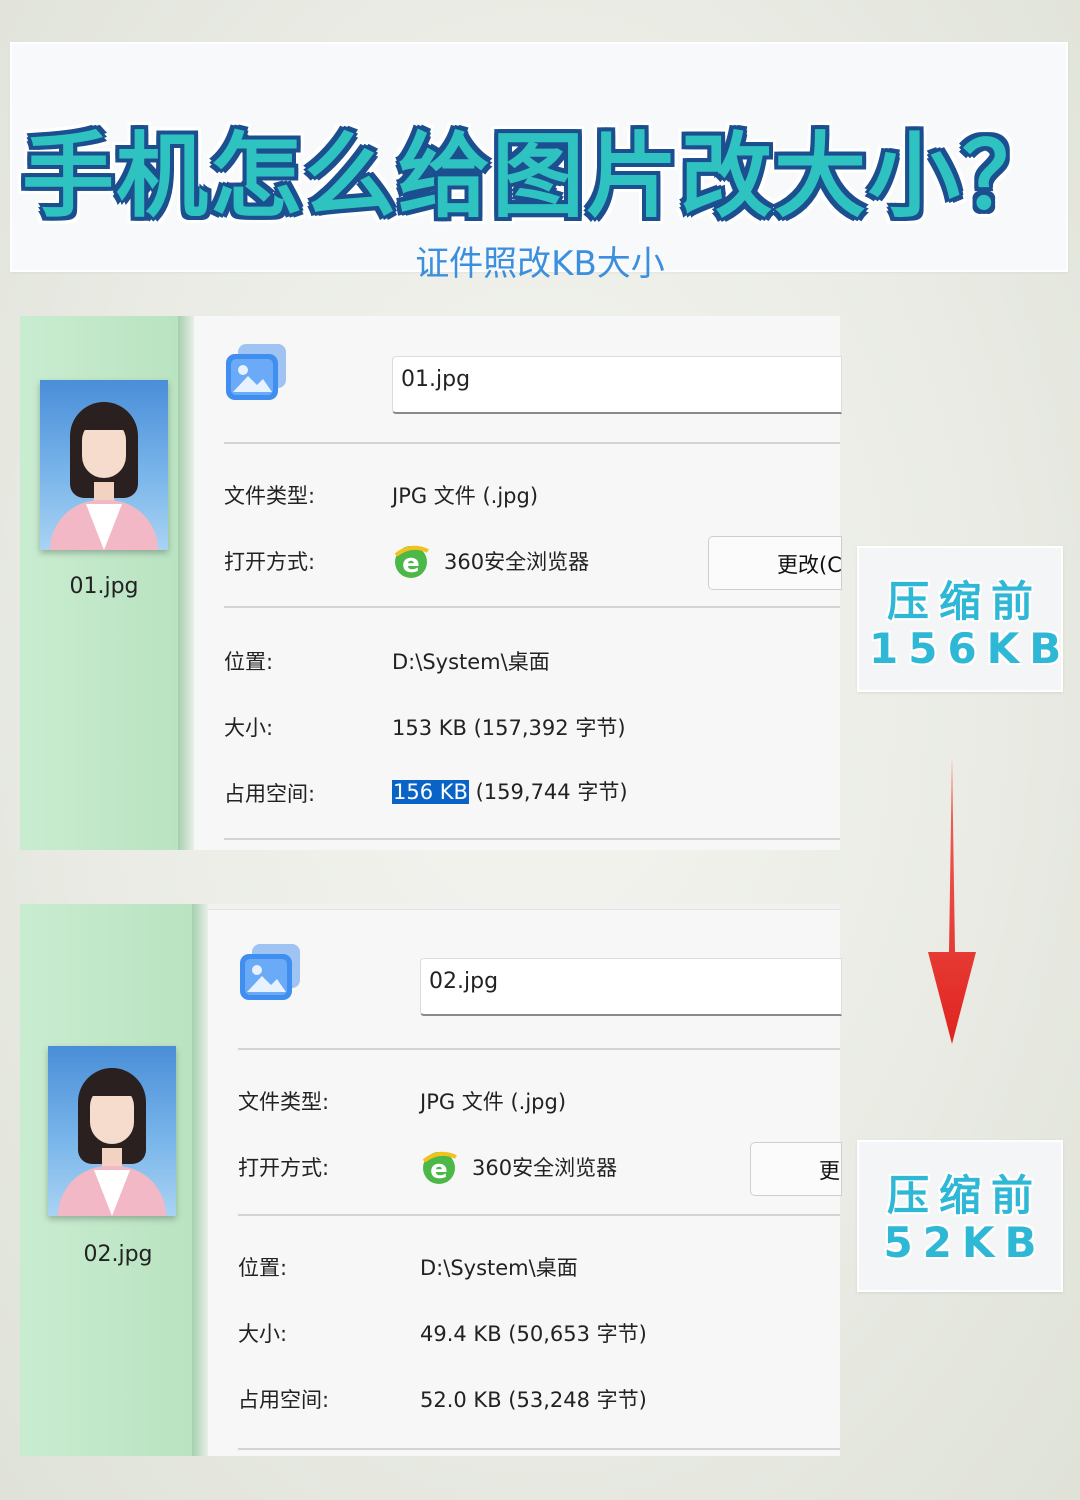  What do you see at coordinates (430, 792) in the screenshot?
I see `selected-text: 156 KB` at bounding box center [430, 792].